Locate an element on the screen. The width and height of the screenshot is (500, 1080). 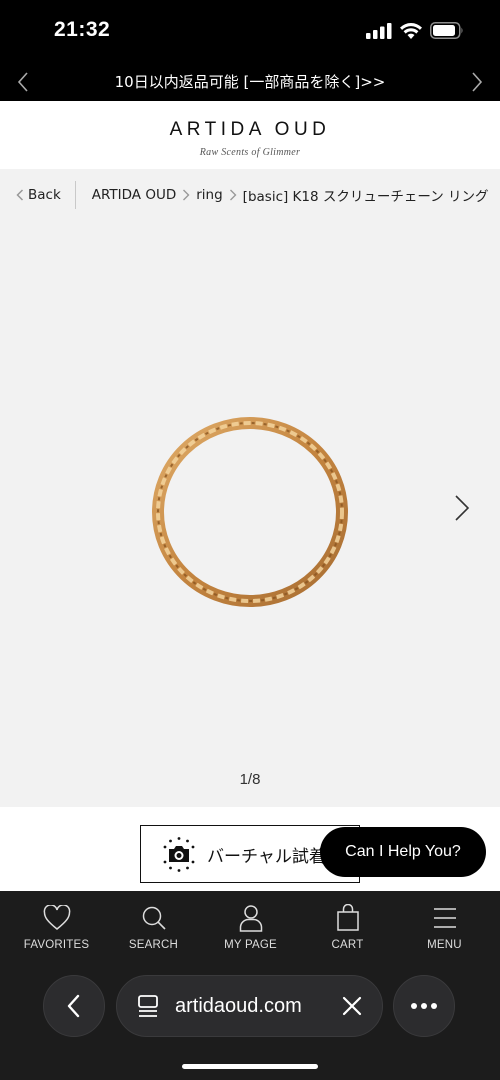
browser-back-button is located at coordinates (74, 1006).